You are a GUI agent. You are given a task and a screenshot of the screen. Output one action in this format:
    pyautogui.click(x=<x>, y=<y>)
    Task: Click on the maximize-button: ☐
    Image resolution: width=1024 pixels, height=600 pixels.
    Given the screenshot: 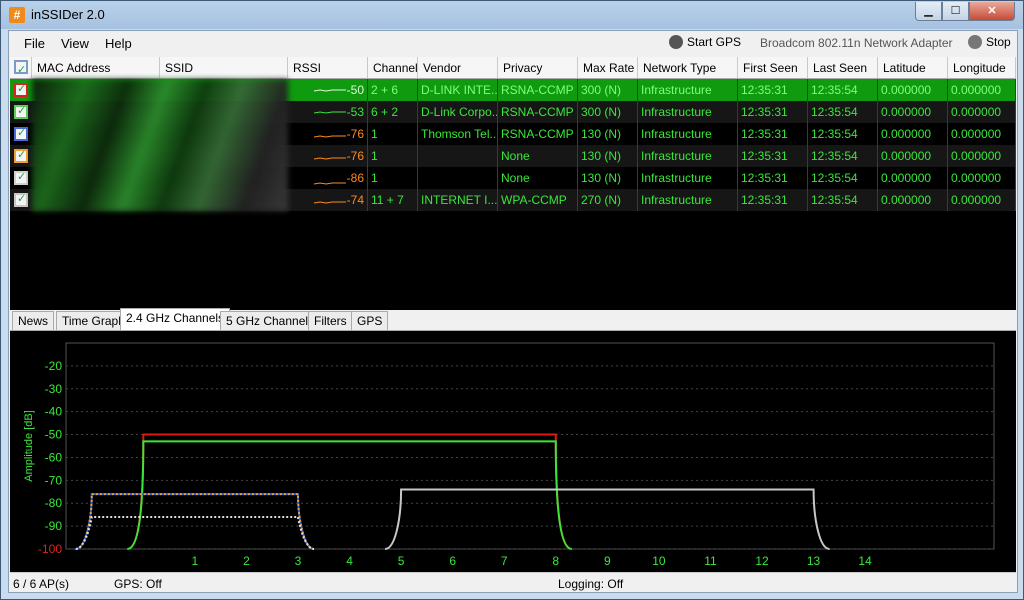 What is the action you would take?
    pyautogui.click(x=955, y=11)
    